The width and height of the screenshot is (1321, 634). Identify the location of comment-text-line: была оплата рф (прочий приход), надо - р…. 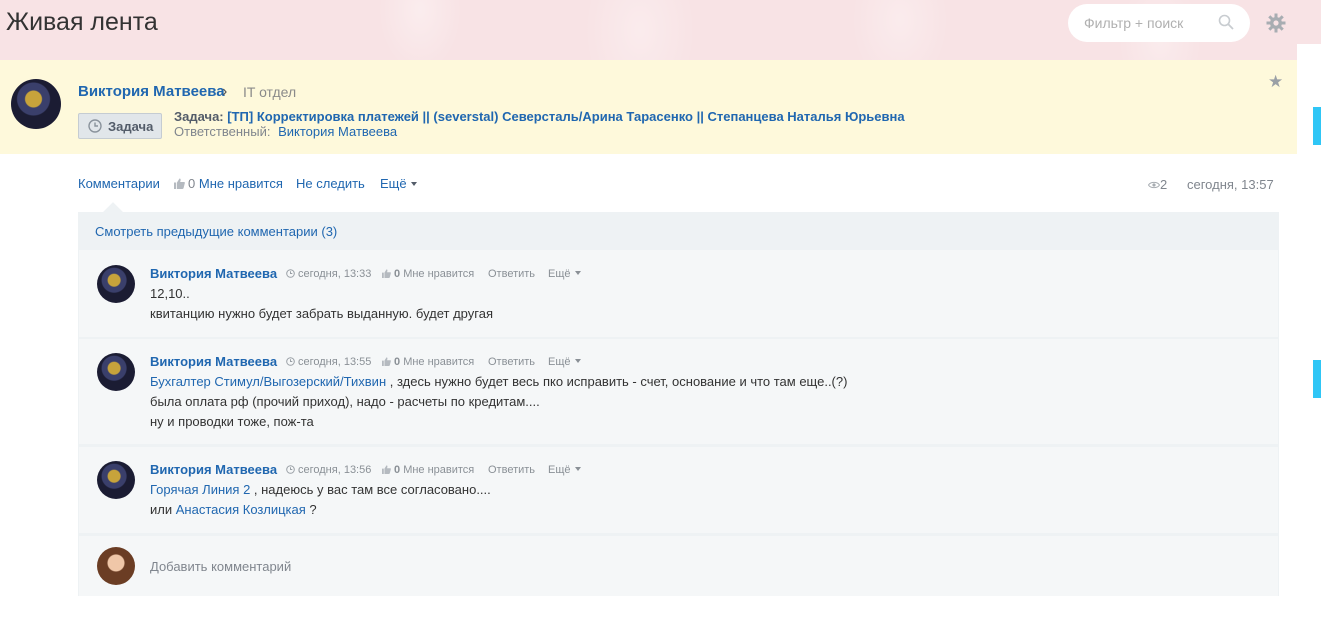
(345, 401).